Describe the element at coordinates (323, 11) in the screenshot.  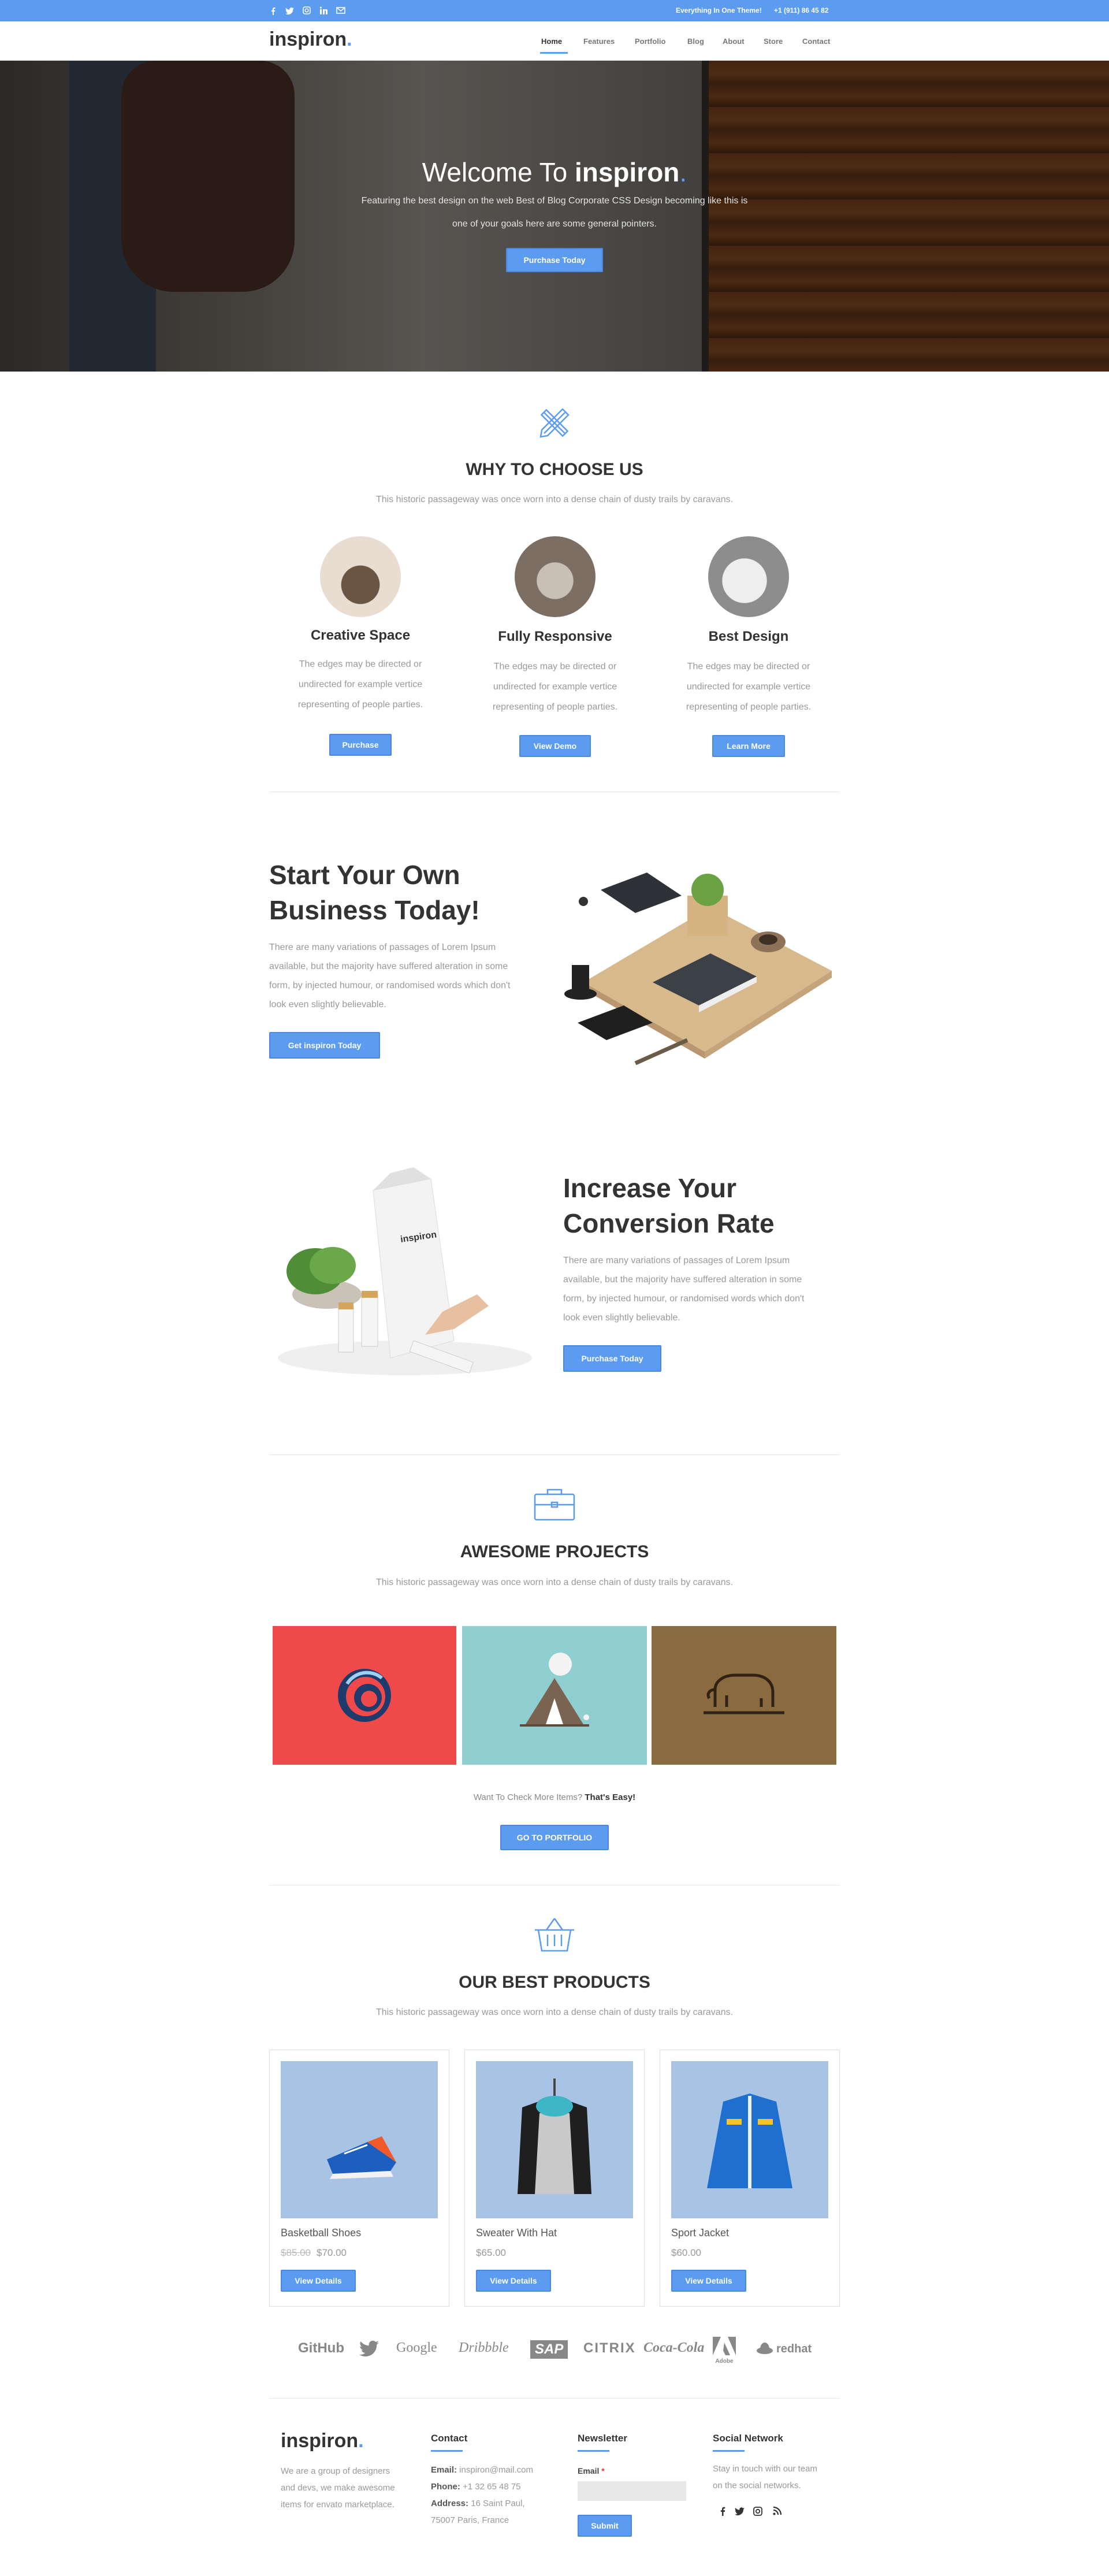
I see `linkedin-icon` at that location.